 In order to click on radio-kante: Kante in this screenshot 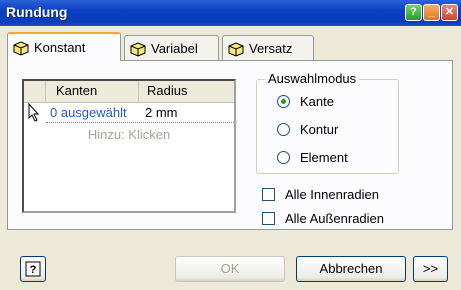, I will do `click(305, 101)`.